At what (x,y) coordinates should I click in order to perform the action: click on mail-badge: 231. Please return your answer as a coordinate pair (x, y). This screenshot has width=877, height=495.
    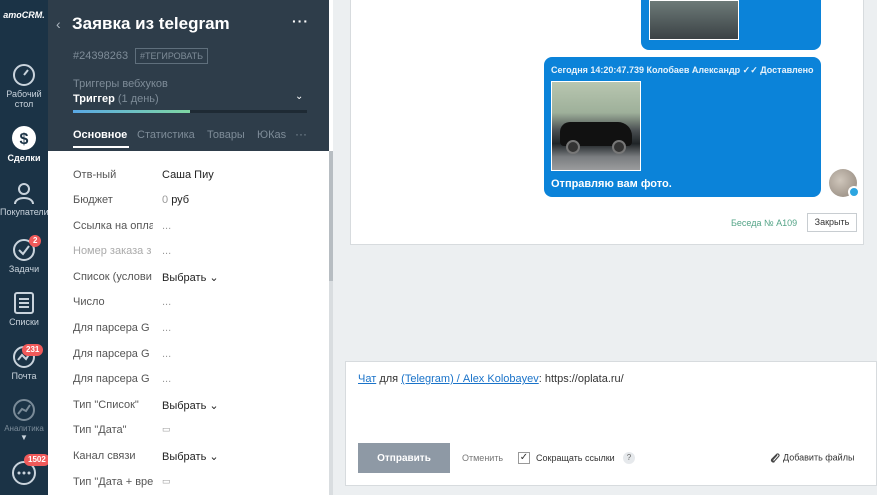
    Looking at the image, I should click on (33, 350).